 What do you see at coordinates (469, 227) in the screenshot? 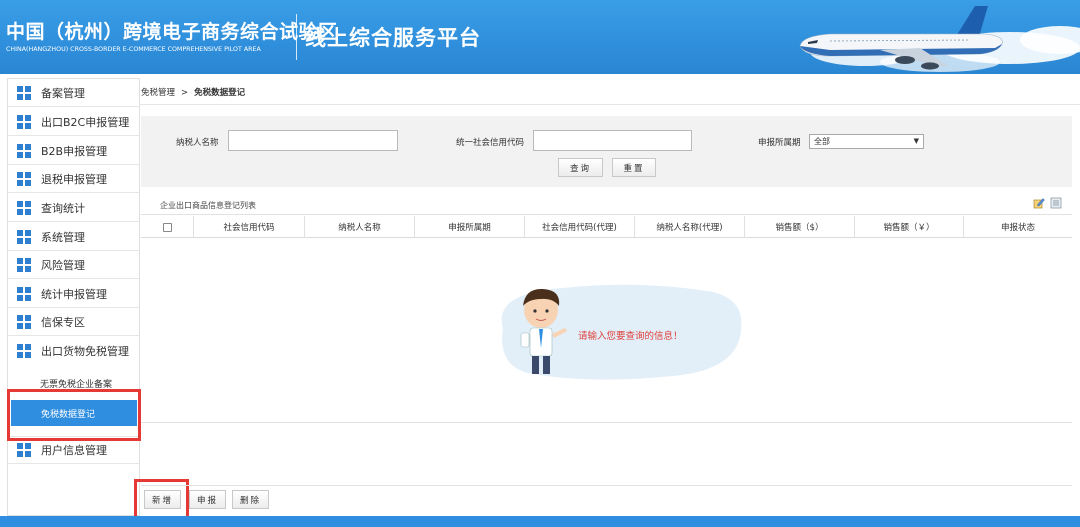
I see `column-header: 申报所属期` at bounding box center [469, 227].